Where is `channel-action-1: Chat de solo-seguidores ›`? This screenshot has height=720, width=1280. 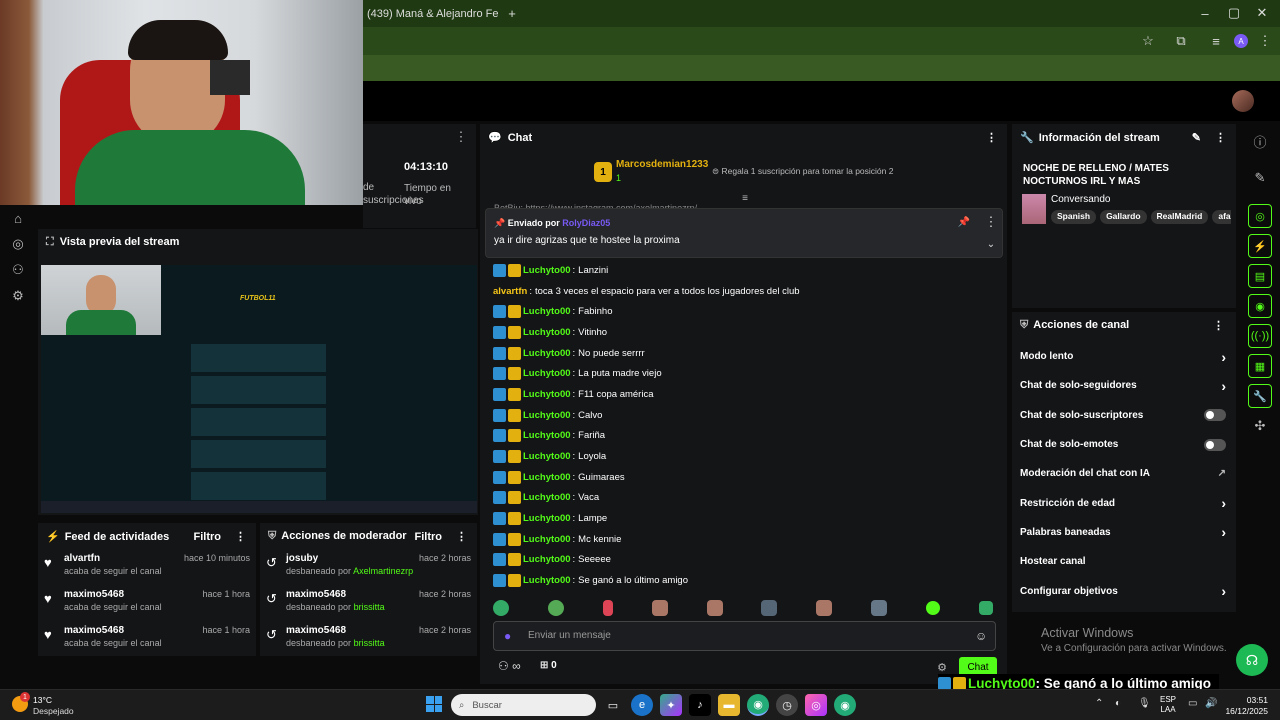 channel-action-1: Chat de solo-seguidores › is located at coordinates (1124, 385).